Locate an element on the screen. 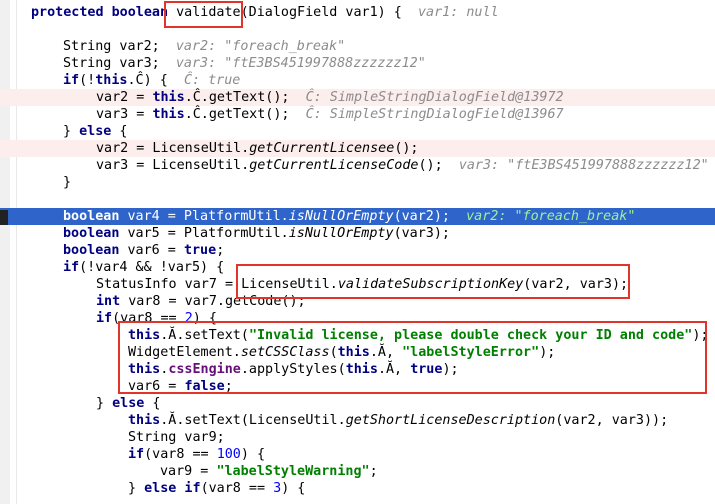  code-text: (! is located at coordinates (87, 80).